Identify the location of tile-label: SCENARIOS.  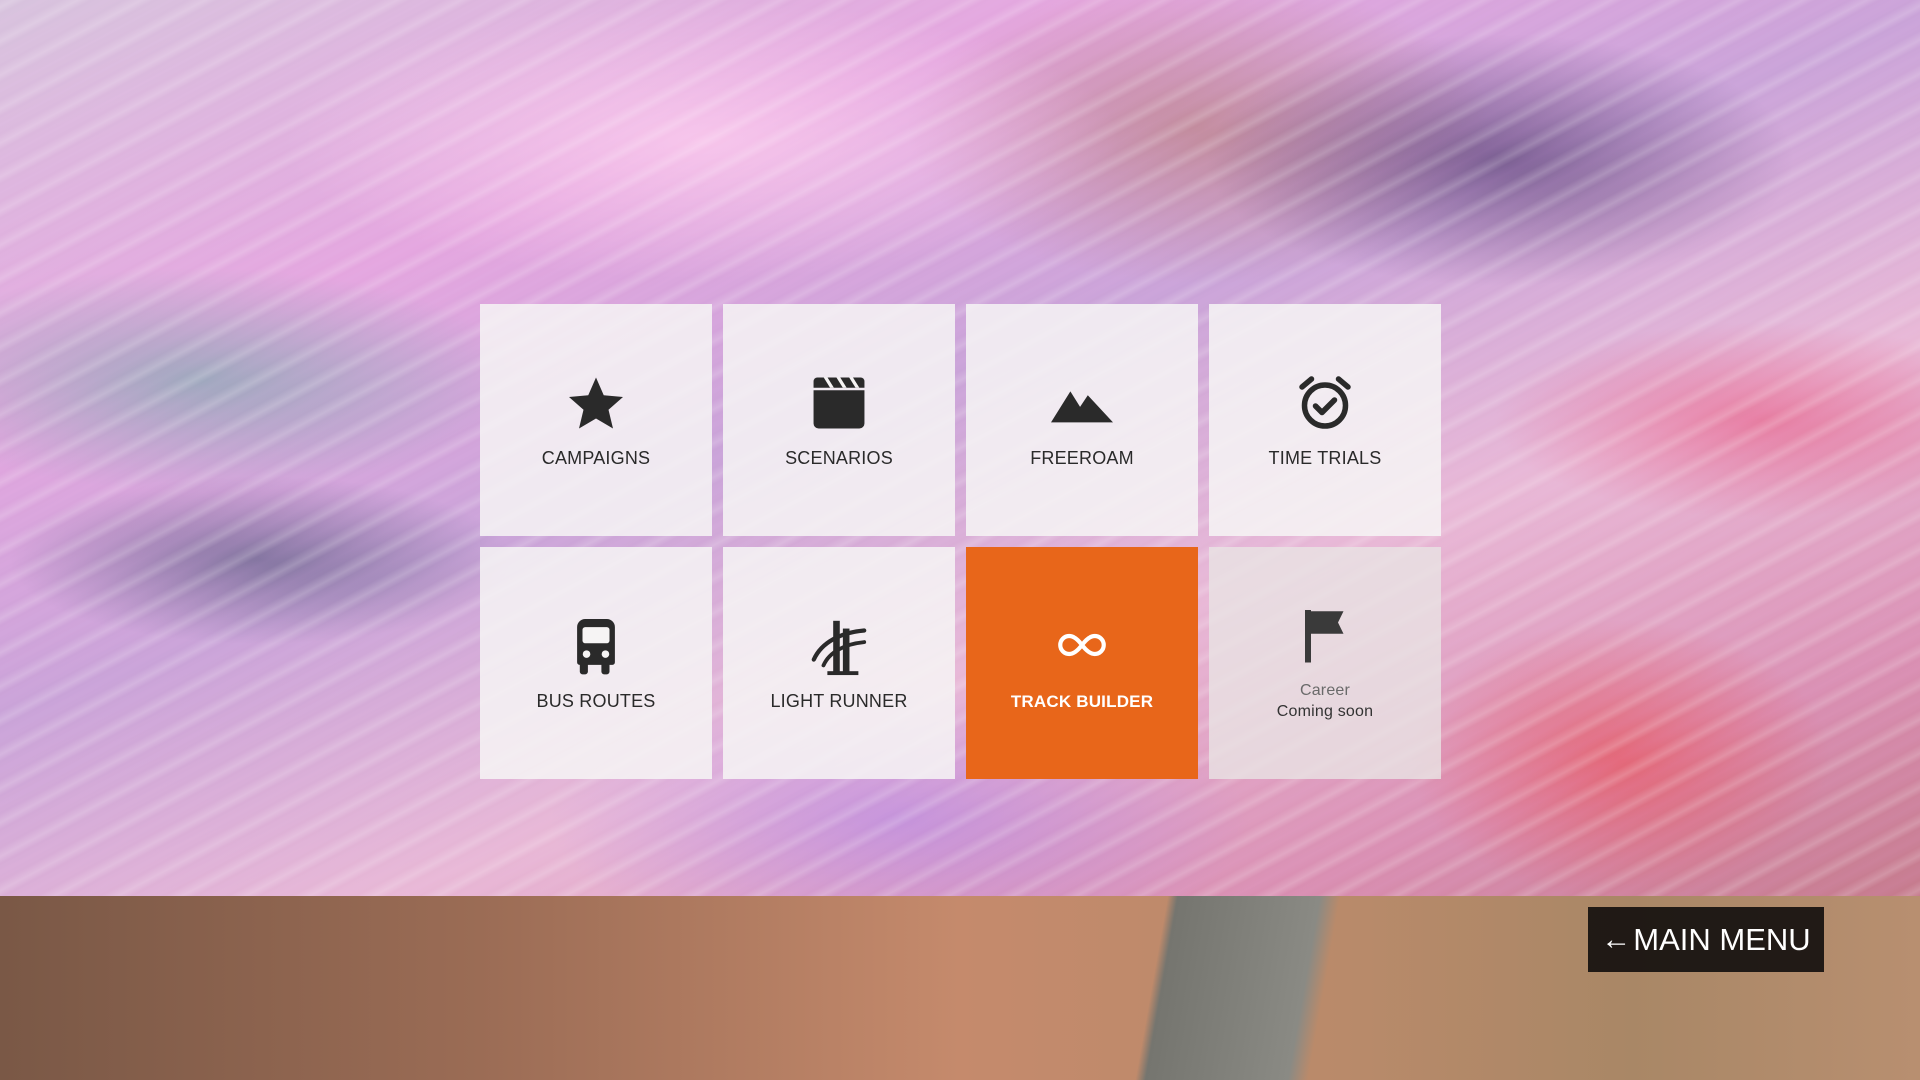
(839, 457).